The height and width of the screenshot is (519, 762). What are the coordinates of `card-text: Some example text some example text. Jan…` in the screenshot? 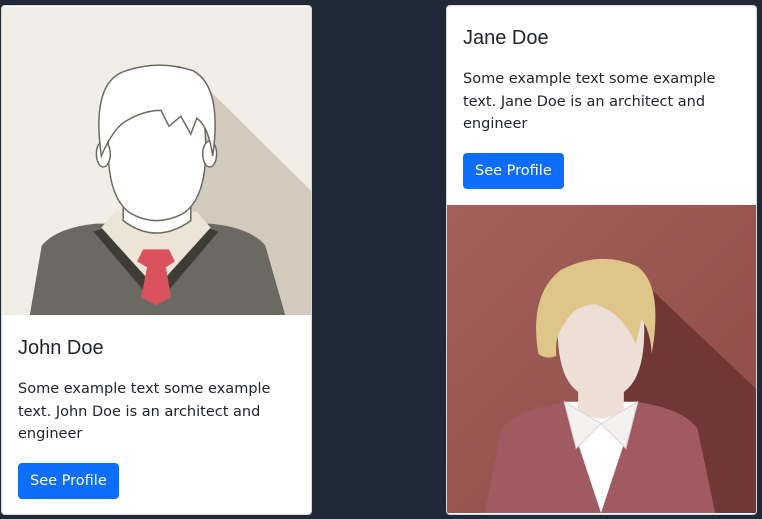 It's located at (589, 101).